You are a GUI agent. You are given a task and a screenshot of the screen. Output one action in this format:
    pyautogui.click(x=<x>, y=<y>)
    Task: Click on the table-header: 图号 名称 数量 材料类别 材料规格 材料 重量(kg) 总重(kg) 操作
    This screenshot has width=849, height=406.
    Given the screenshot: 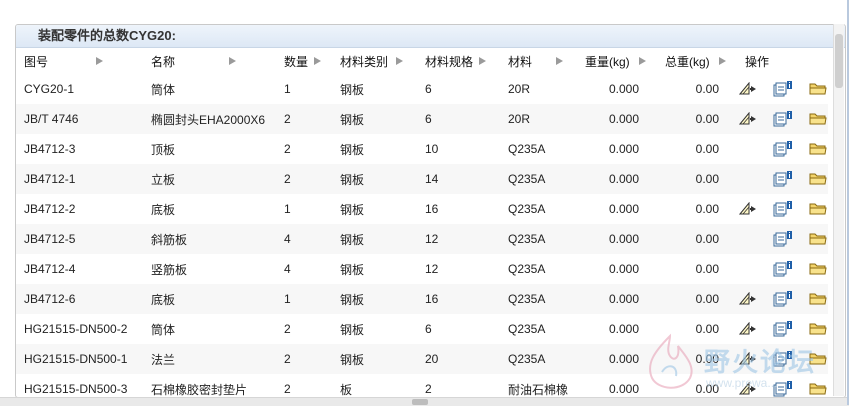 What is the action you would take?
    pyautogui.click(x=422, y=61)
    